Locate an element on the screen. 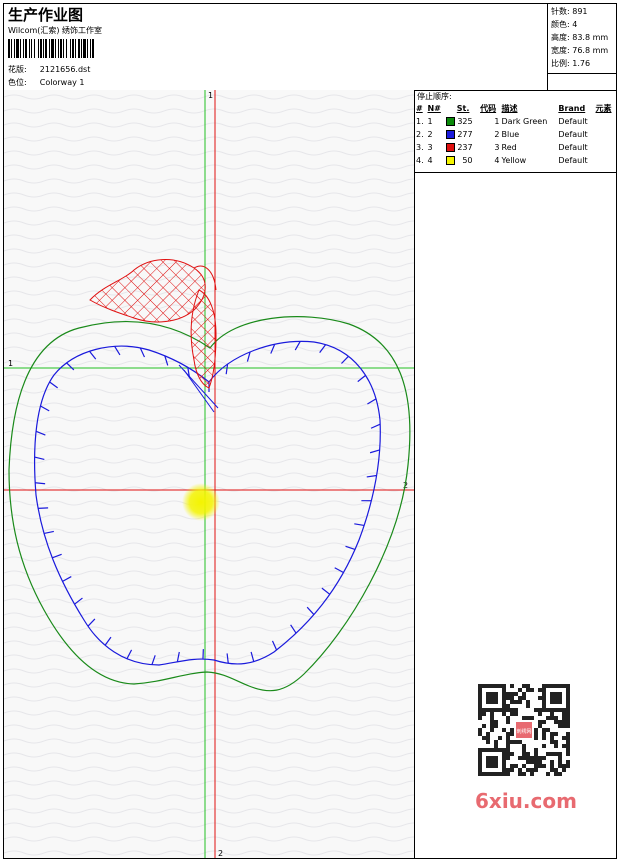 Image resolution: width=620 pixels, height=861 pixels. row-stitches: 325 is located at coordinates (462, 121).